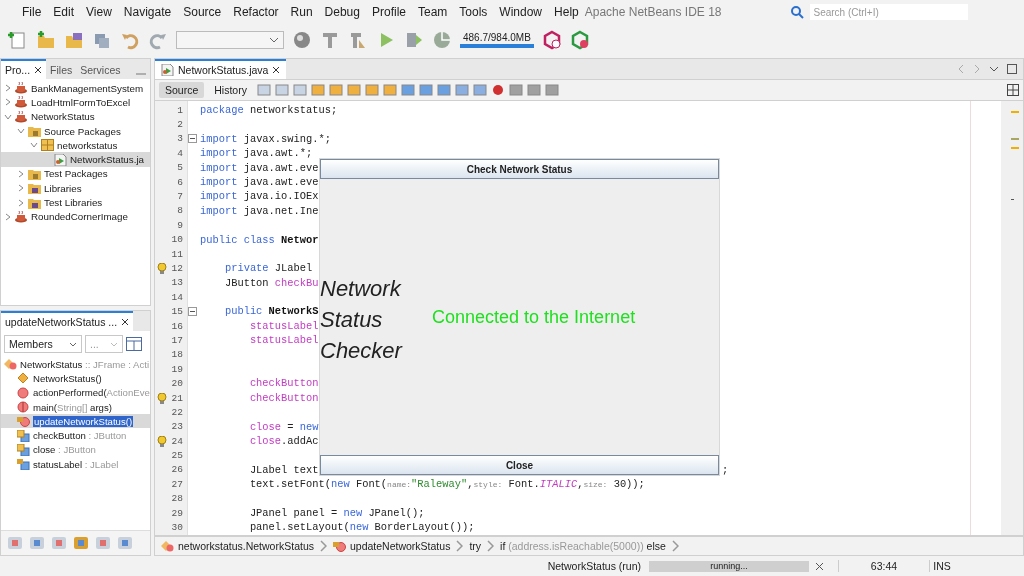  Describe the element at coordinates (75, 88) in the screenshot. I see `tree-item: BankManagementSystem` at that location.